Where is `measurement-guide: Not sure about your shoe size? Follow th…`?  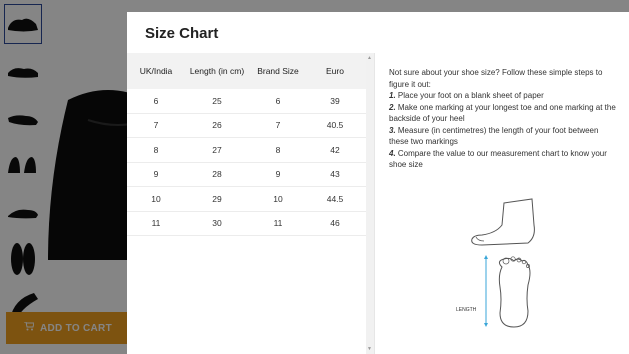
measurement-guide: Not sure about your shoe size? Follow th… is located at coordinates (504, 119).